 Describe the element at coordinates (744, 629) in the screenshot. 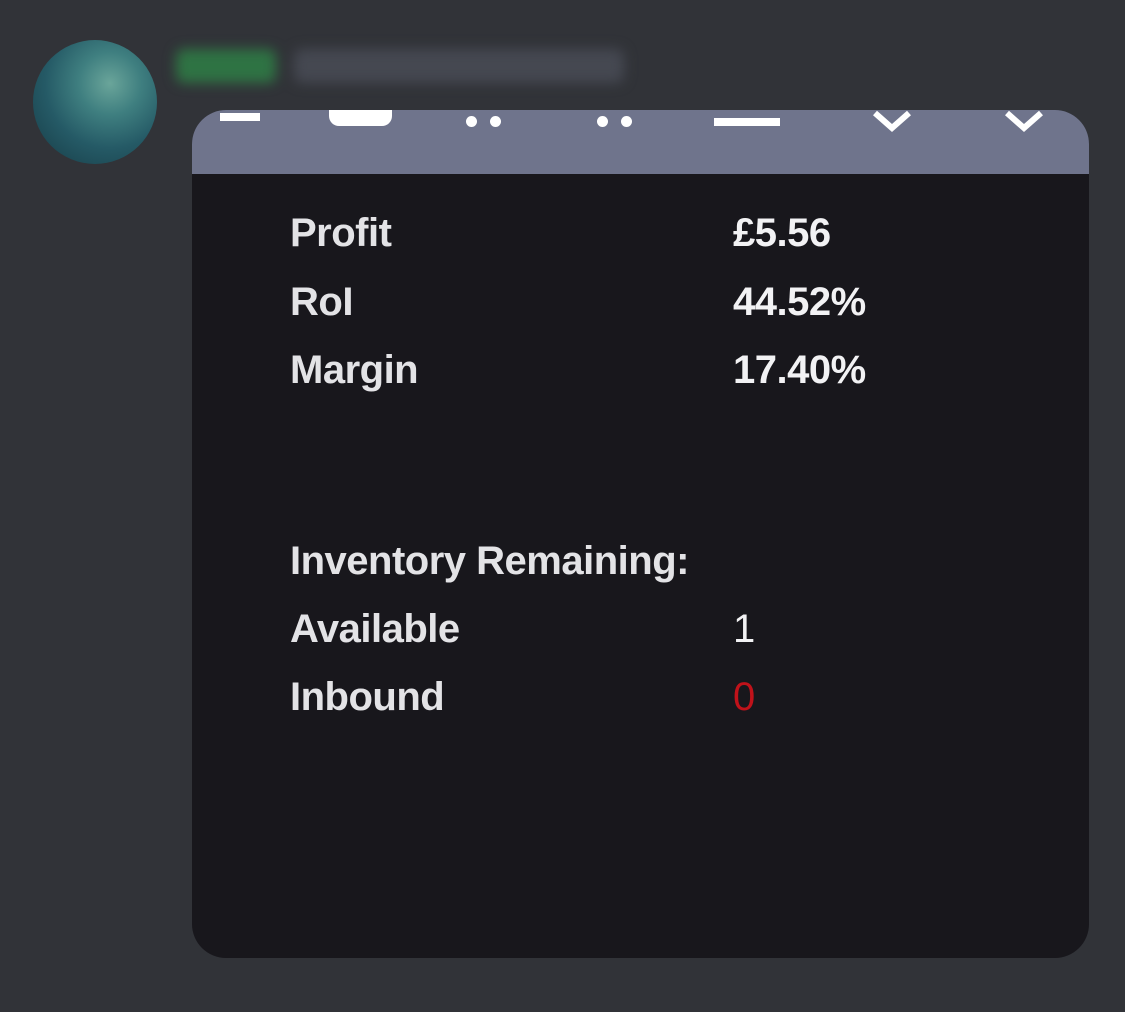

I see `available-value: 1` at that location.